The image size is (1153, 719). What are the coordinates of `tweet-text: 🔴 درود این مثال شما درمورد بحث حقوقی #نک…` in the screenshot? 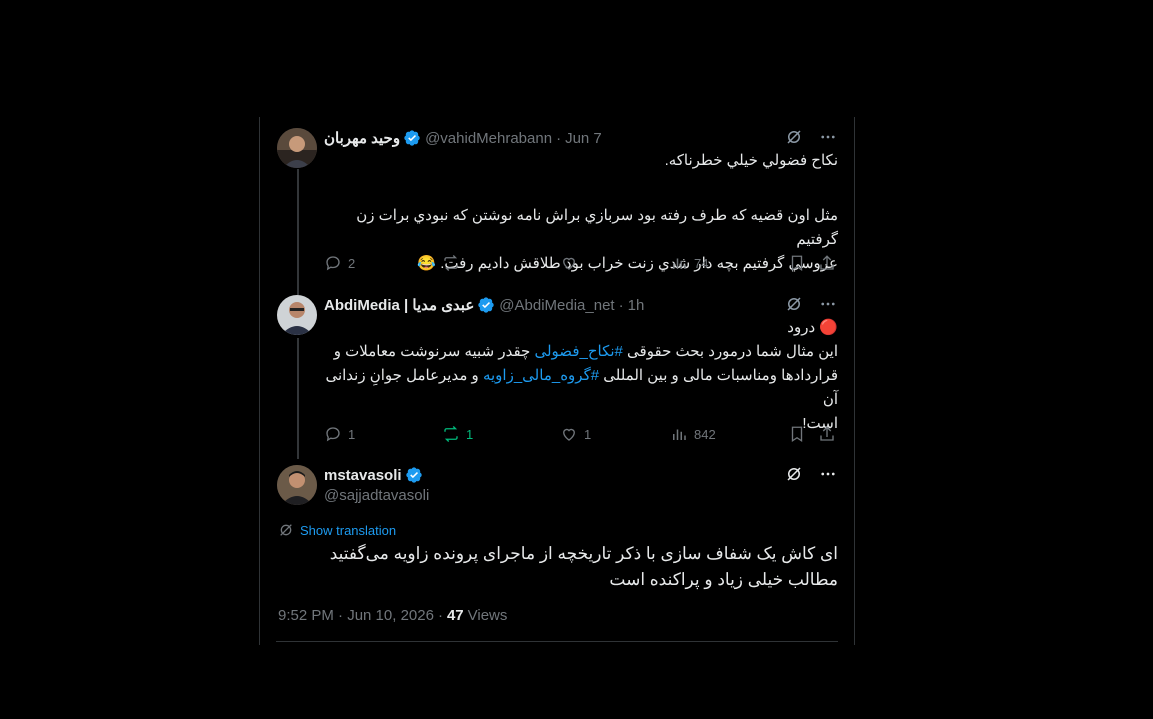 It's located at (581, 376).